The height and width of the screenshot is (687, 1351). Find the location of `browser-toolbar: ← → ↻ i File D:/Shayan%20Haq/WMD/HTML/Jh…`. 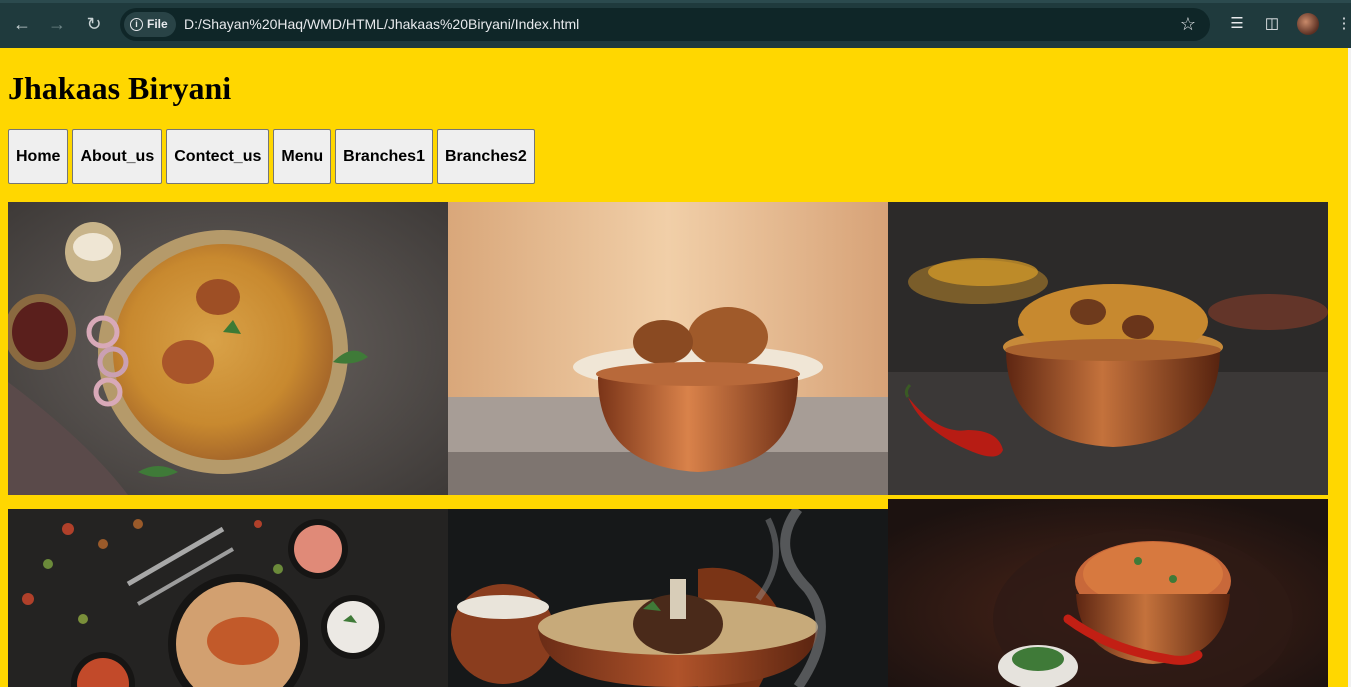

browser-toolbar: ← → ↻ i File D:/Shayan%20Haq/WMD/HTML/Jh… is located at coordinates (675, 24).